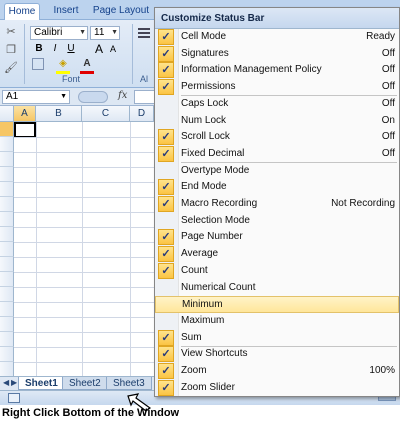 The image size is (400, 422). What do you see at coordinates (129, 383) in the screenshot?
I see `sheet-tab-3: Sheet3` at bounding box center [129, 383].